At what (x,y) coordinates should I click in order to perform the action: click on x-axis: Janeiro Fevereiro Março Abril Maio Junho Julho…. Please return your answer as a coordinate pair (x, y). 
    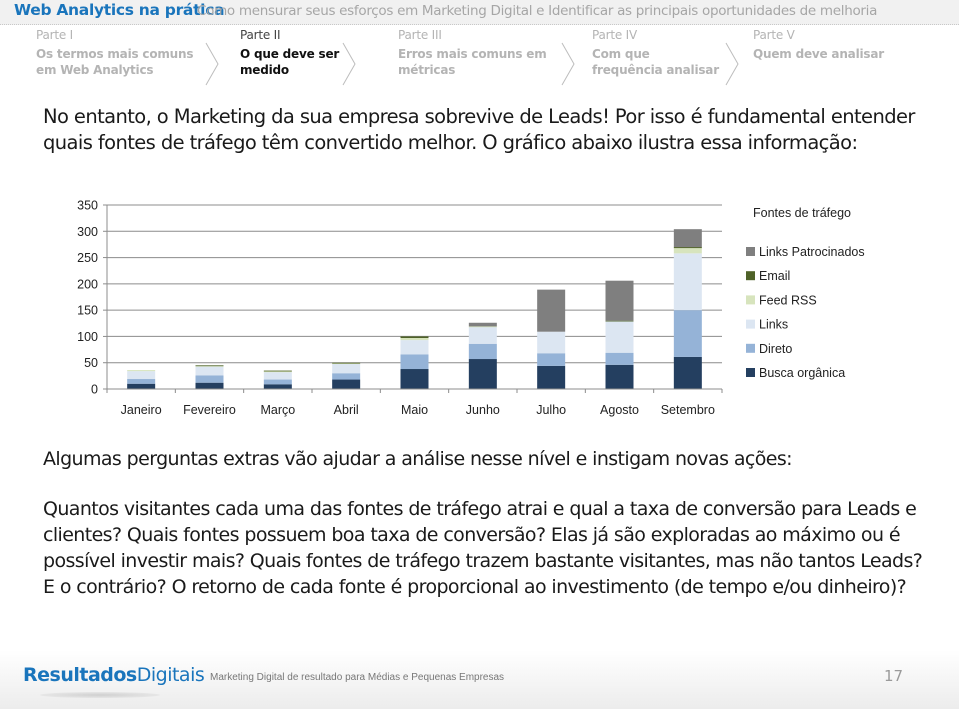
    Looking at the image, I should click on (414, 402).